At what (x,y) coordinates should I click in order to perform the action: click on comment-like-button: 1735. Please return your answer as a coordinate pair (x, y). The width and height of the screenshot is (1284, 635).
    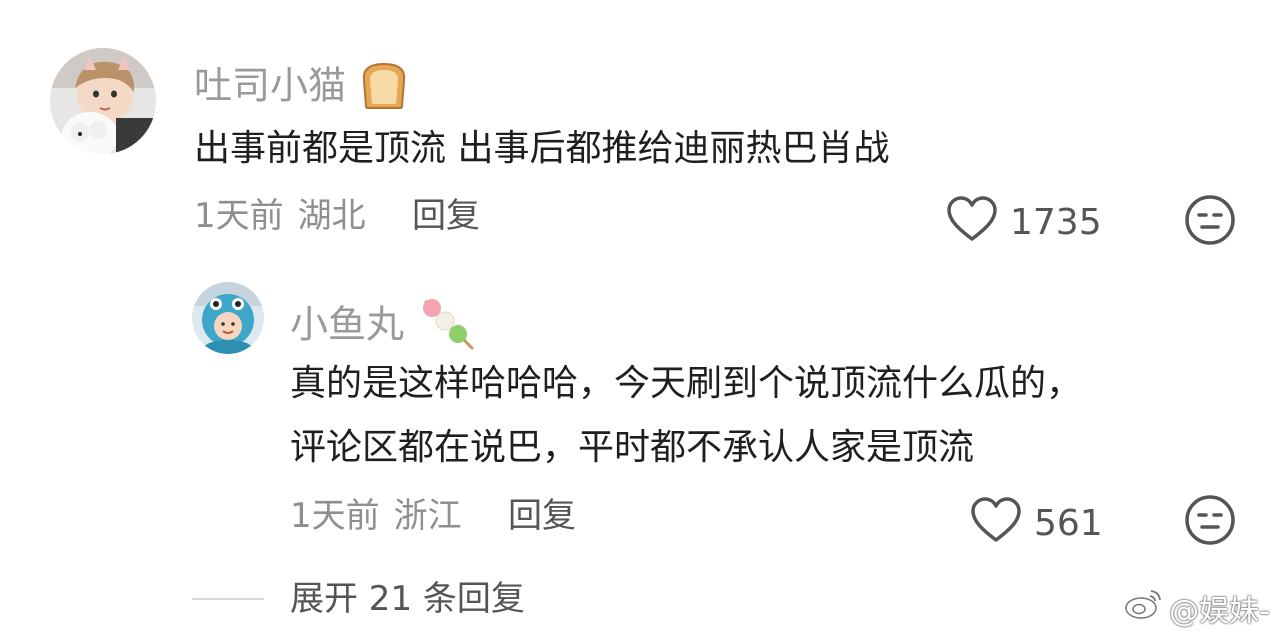
    Looking at the image, I should click on (1024, 222).